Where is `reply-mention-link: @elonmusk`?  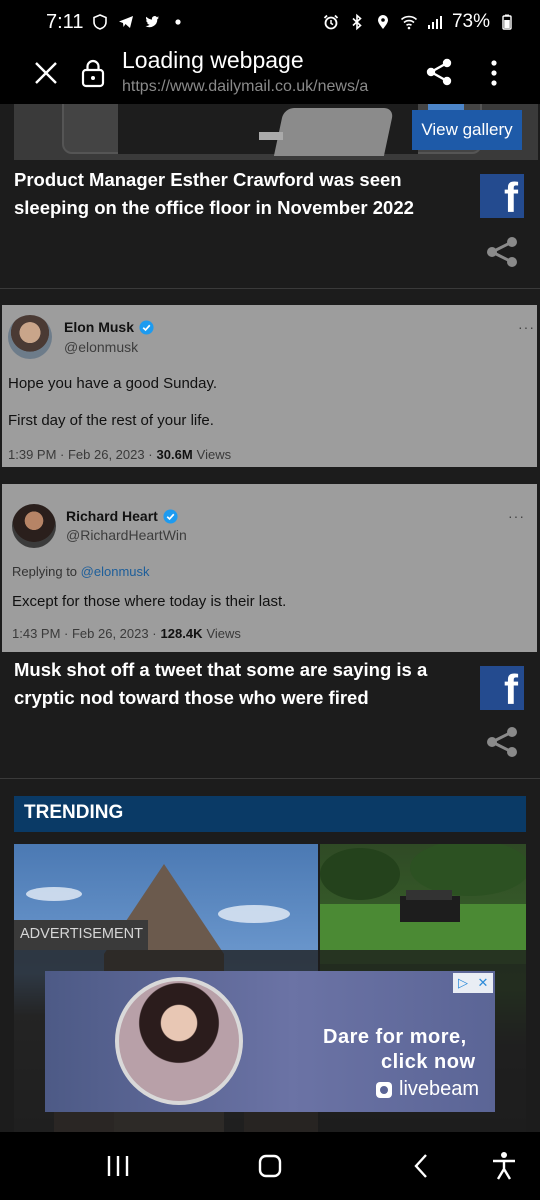
reply-mention-link: @elonmusk is located at coordinates (115, 571).